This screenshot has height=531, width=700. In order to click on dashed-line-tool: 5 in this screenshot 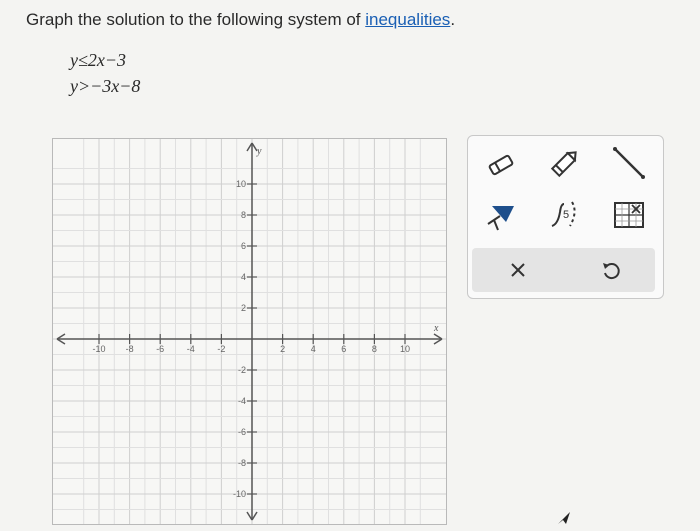, I will do `click(565, 215)`.